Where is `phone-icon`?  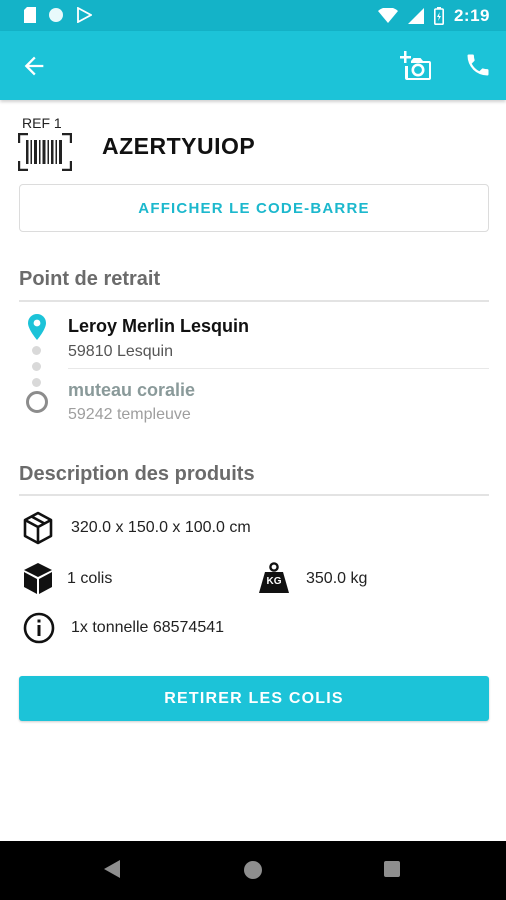
phone-icon is located at coordinates (478, 65).